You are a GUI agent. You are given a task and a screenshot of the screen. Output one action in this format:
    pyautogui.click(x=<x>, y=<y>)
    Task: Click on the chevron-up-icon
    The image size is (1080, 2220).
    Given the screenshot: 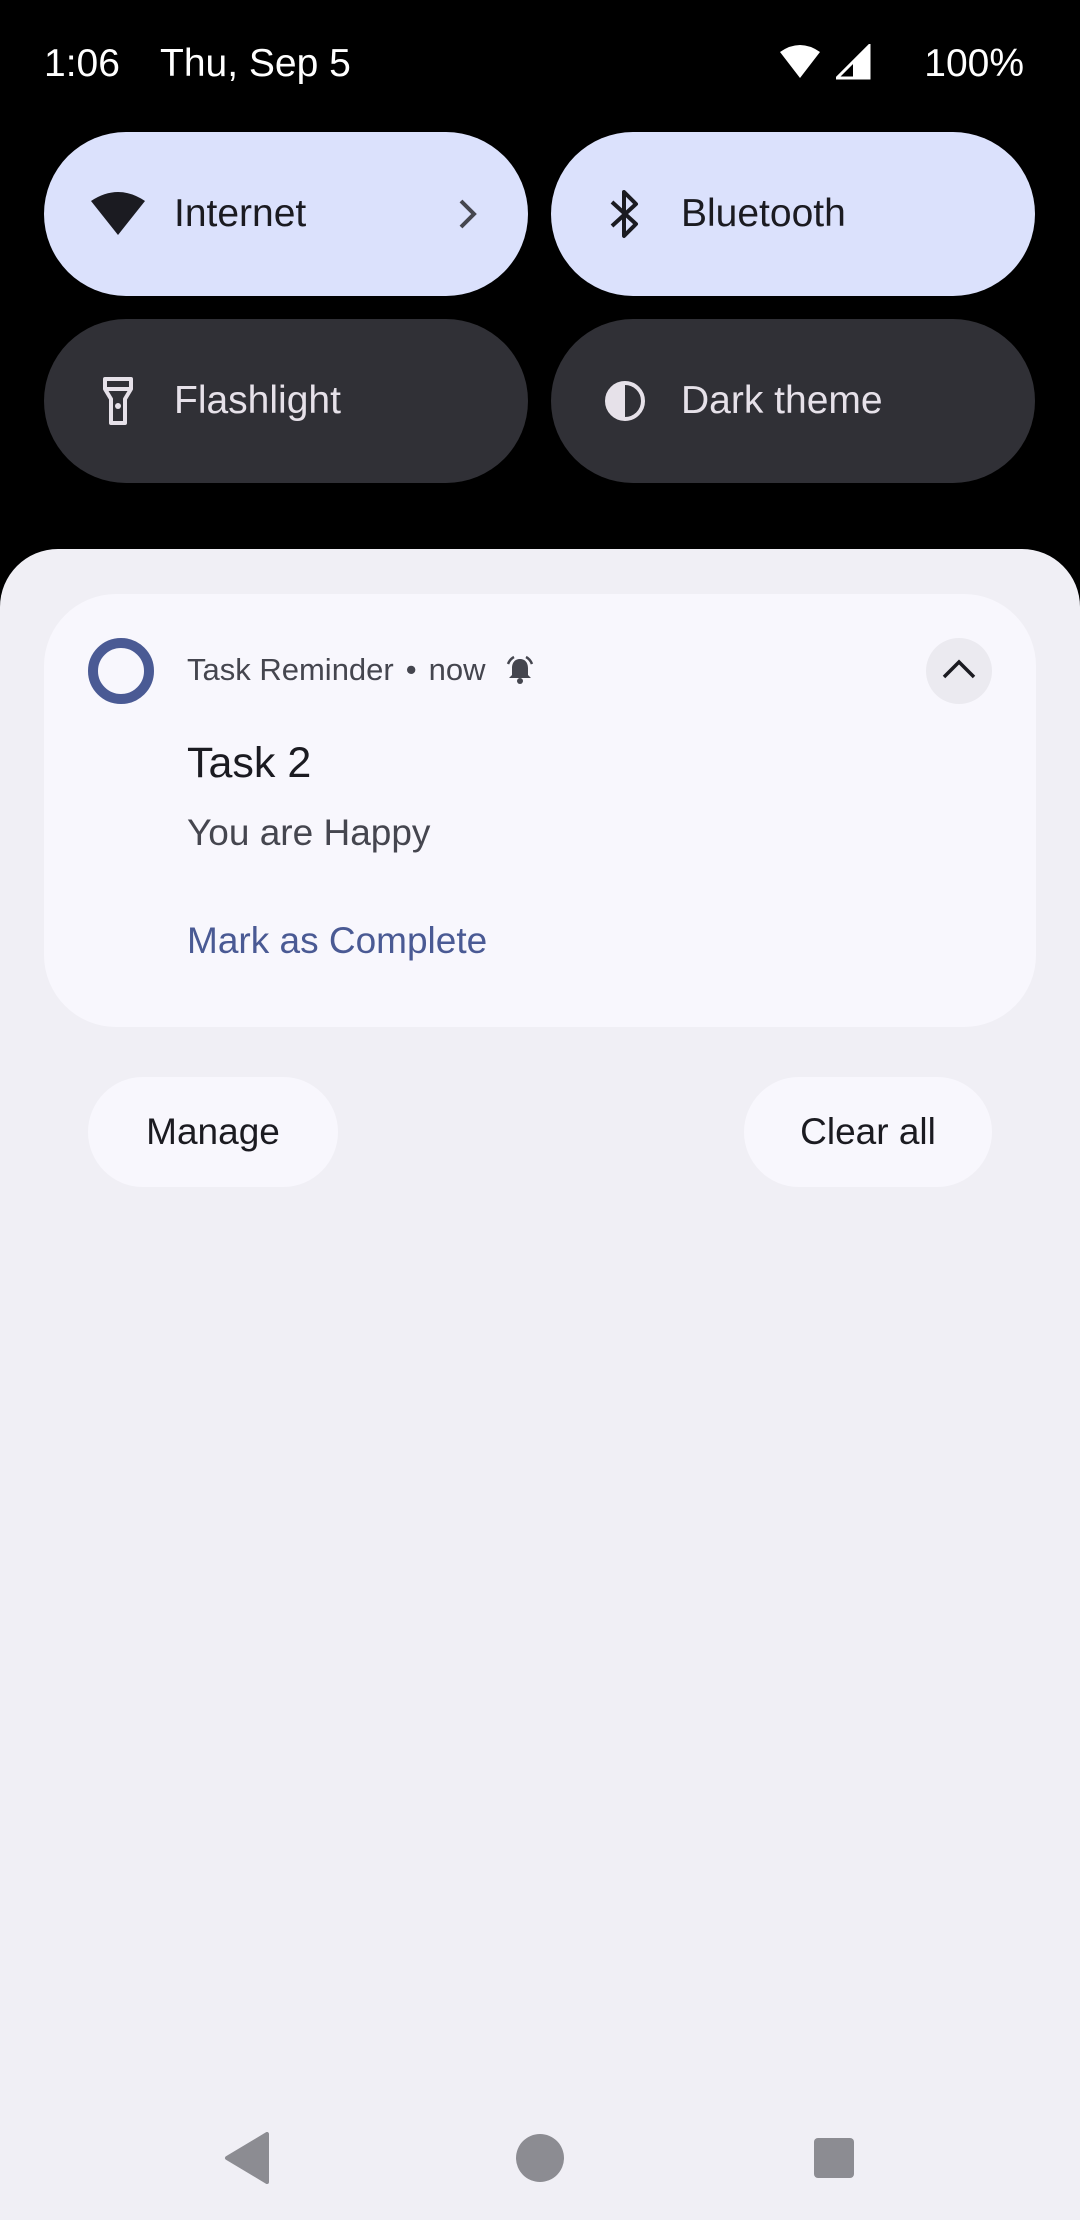 What is the action you would take?
    pyautogui.click(x=959, y=671)
    